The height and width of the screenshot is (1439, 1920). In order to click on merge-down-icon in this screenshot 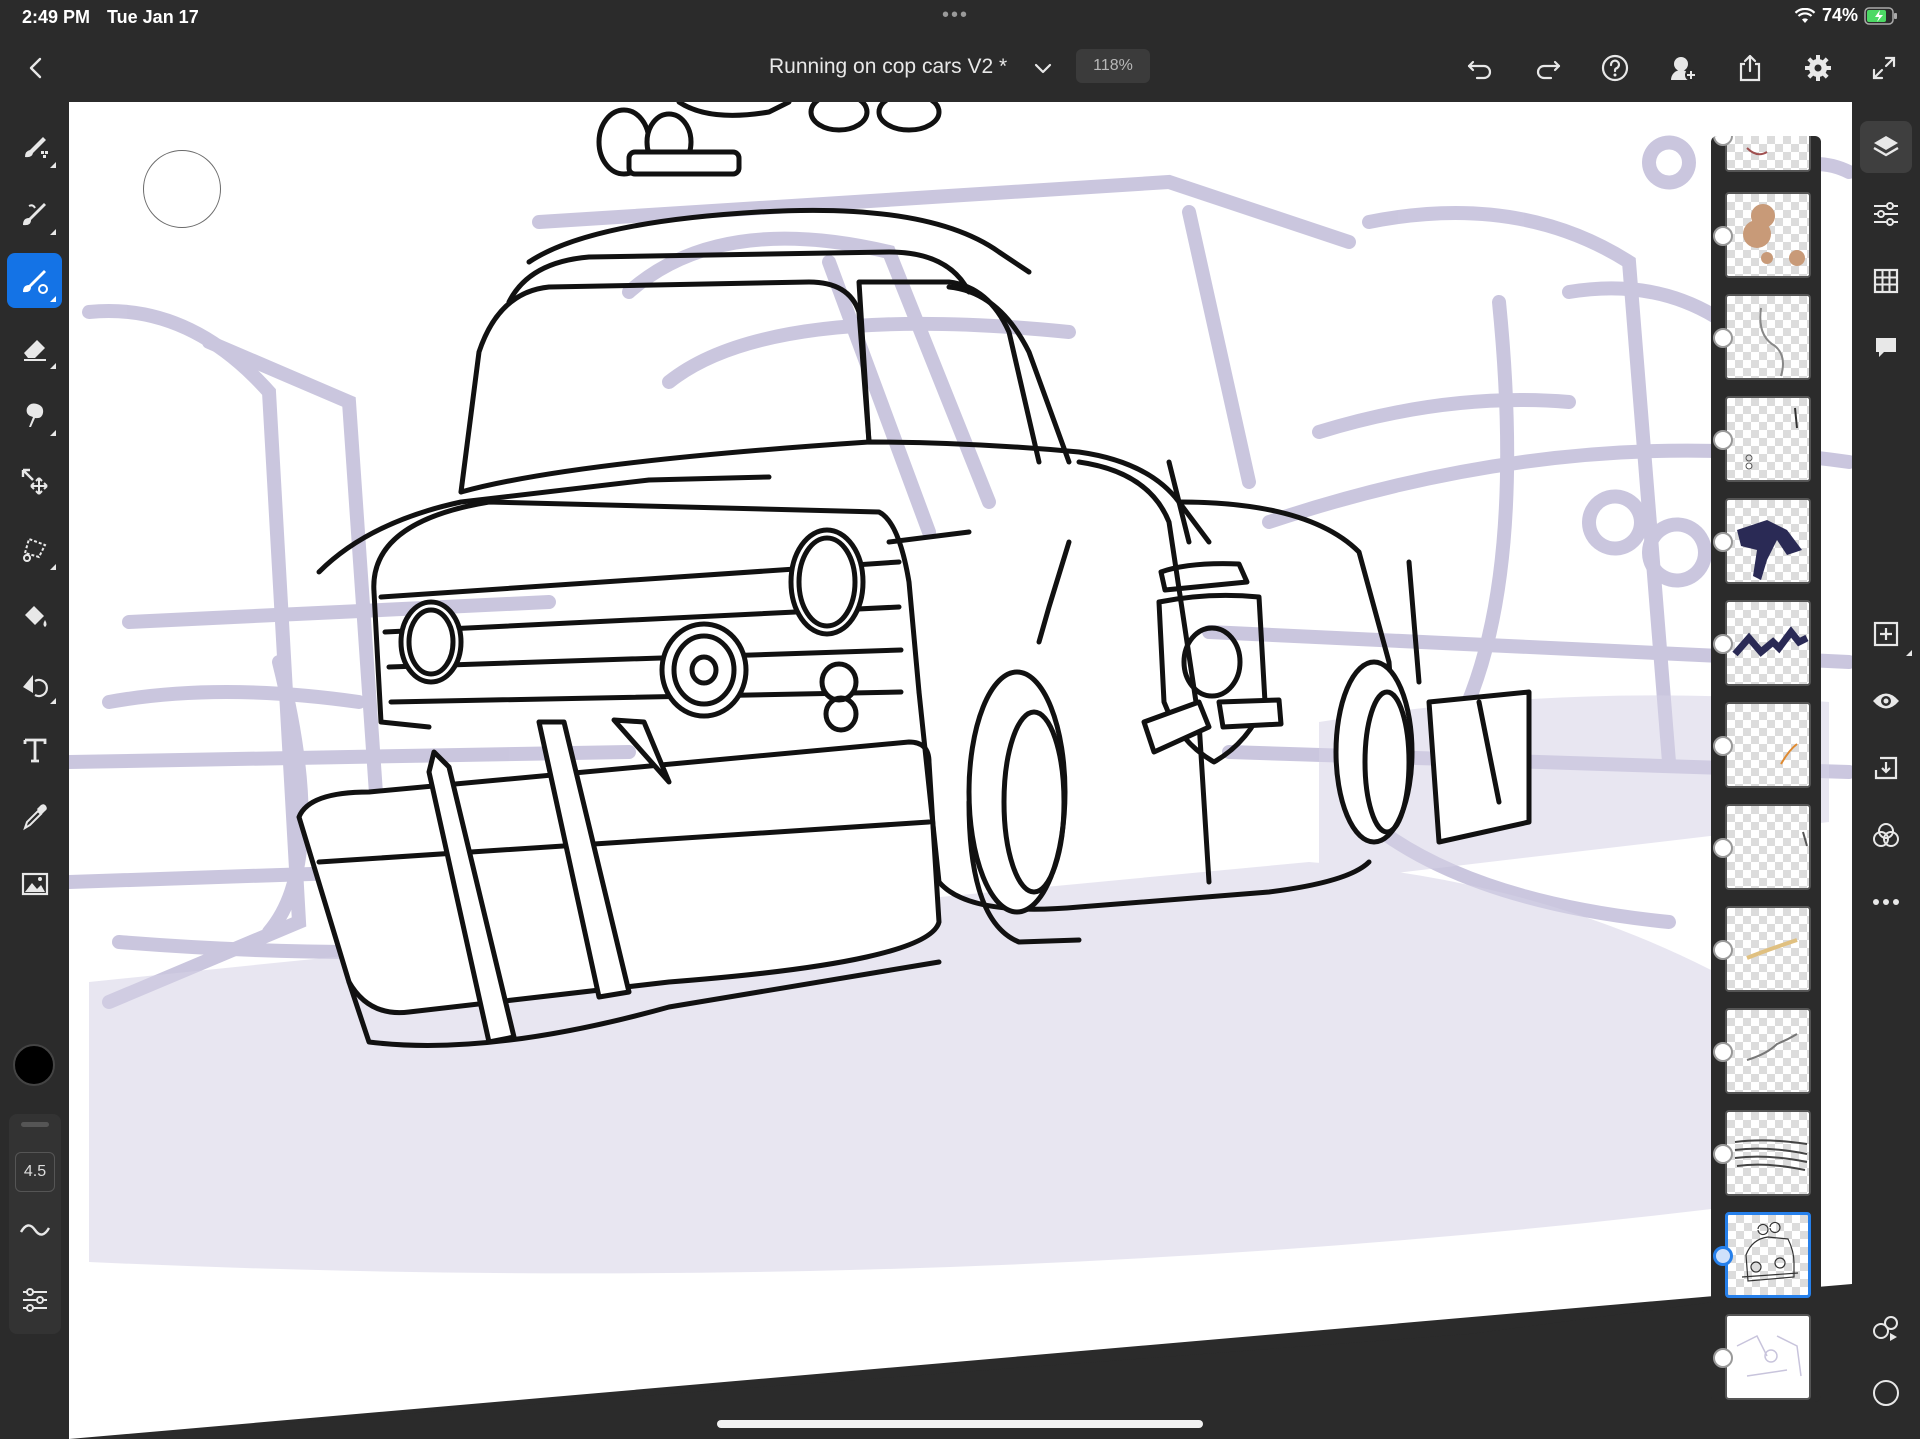, I will do `click(1886, 768)`.